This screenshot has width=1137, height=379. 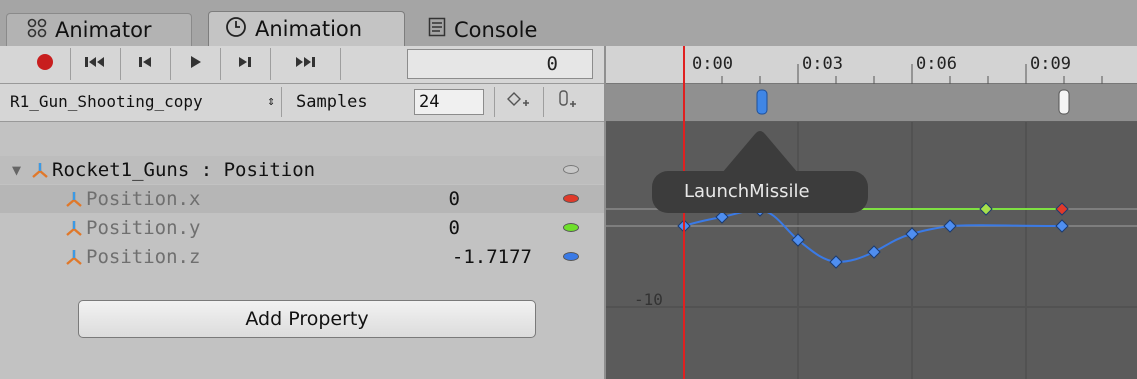 I want to click on tab-label: Console, so click(x=496, y=29).